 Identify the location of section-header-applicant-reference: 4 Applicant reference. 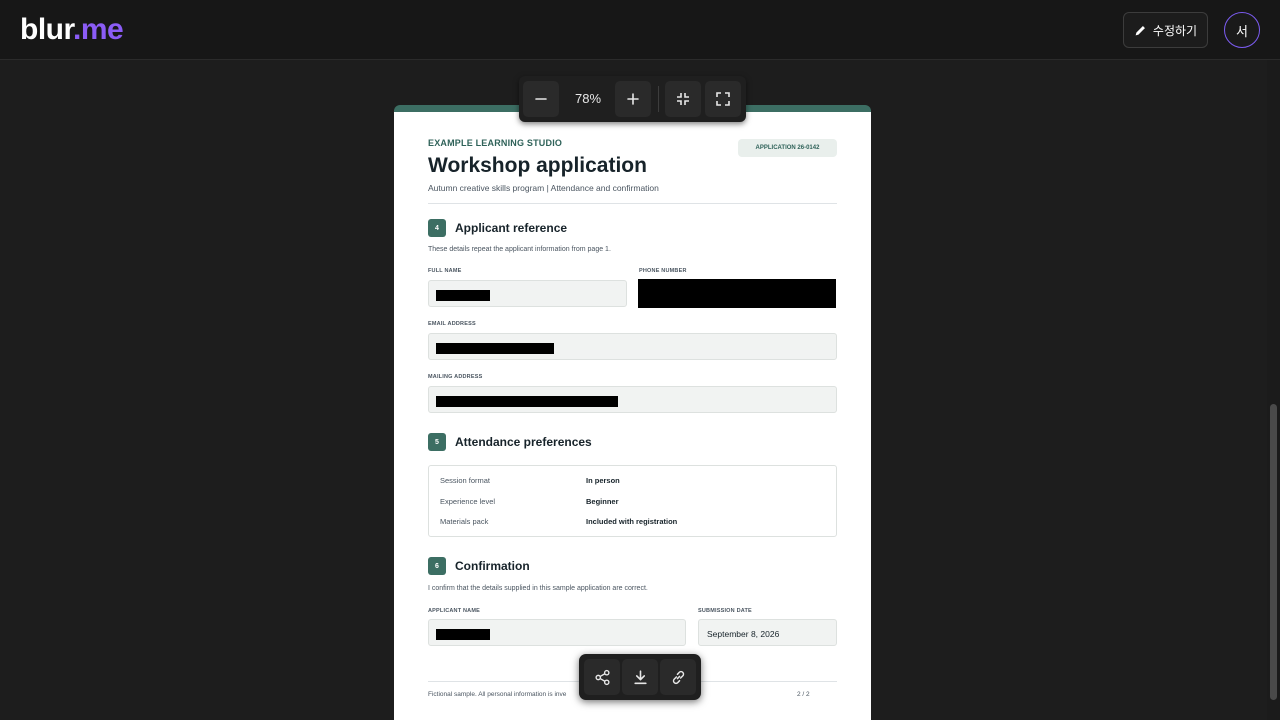
(632, 228).